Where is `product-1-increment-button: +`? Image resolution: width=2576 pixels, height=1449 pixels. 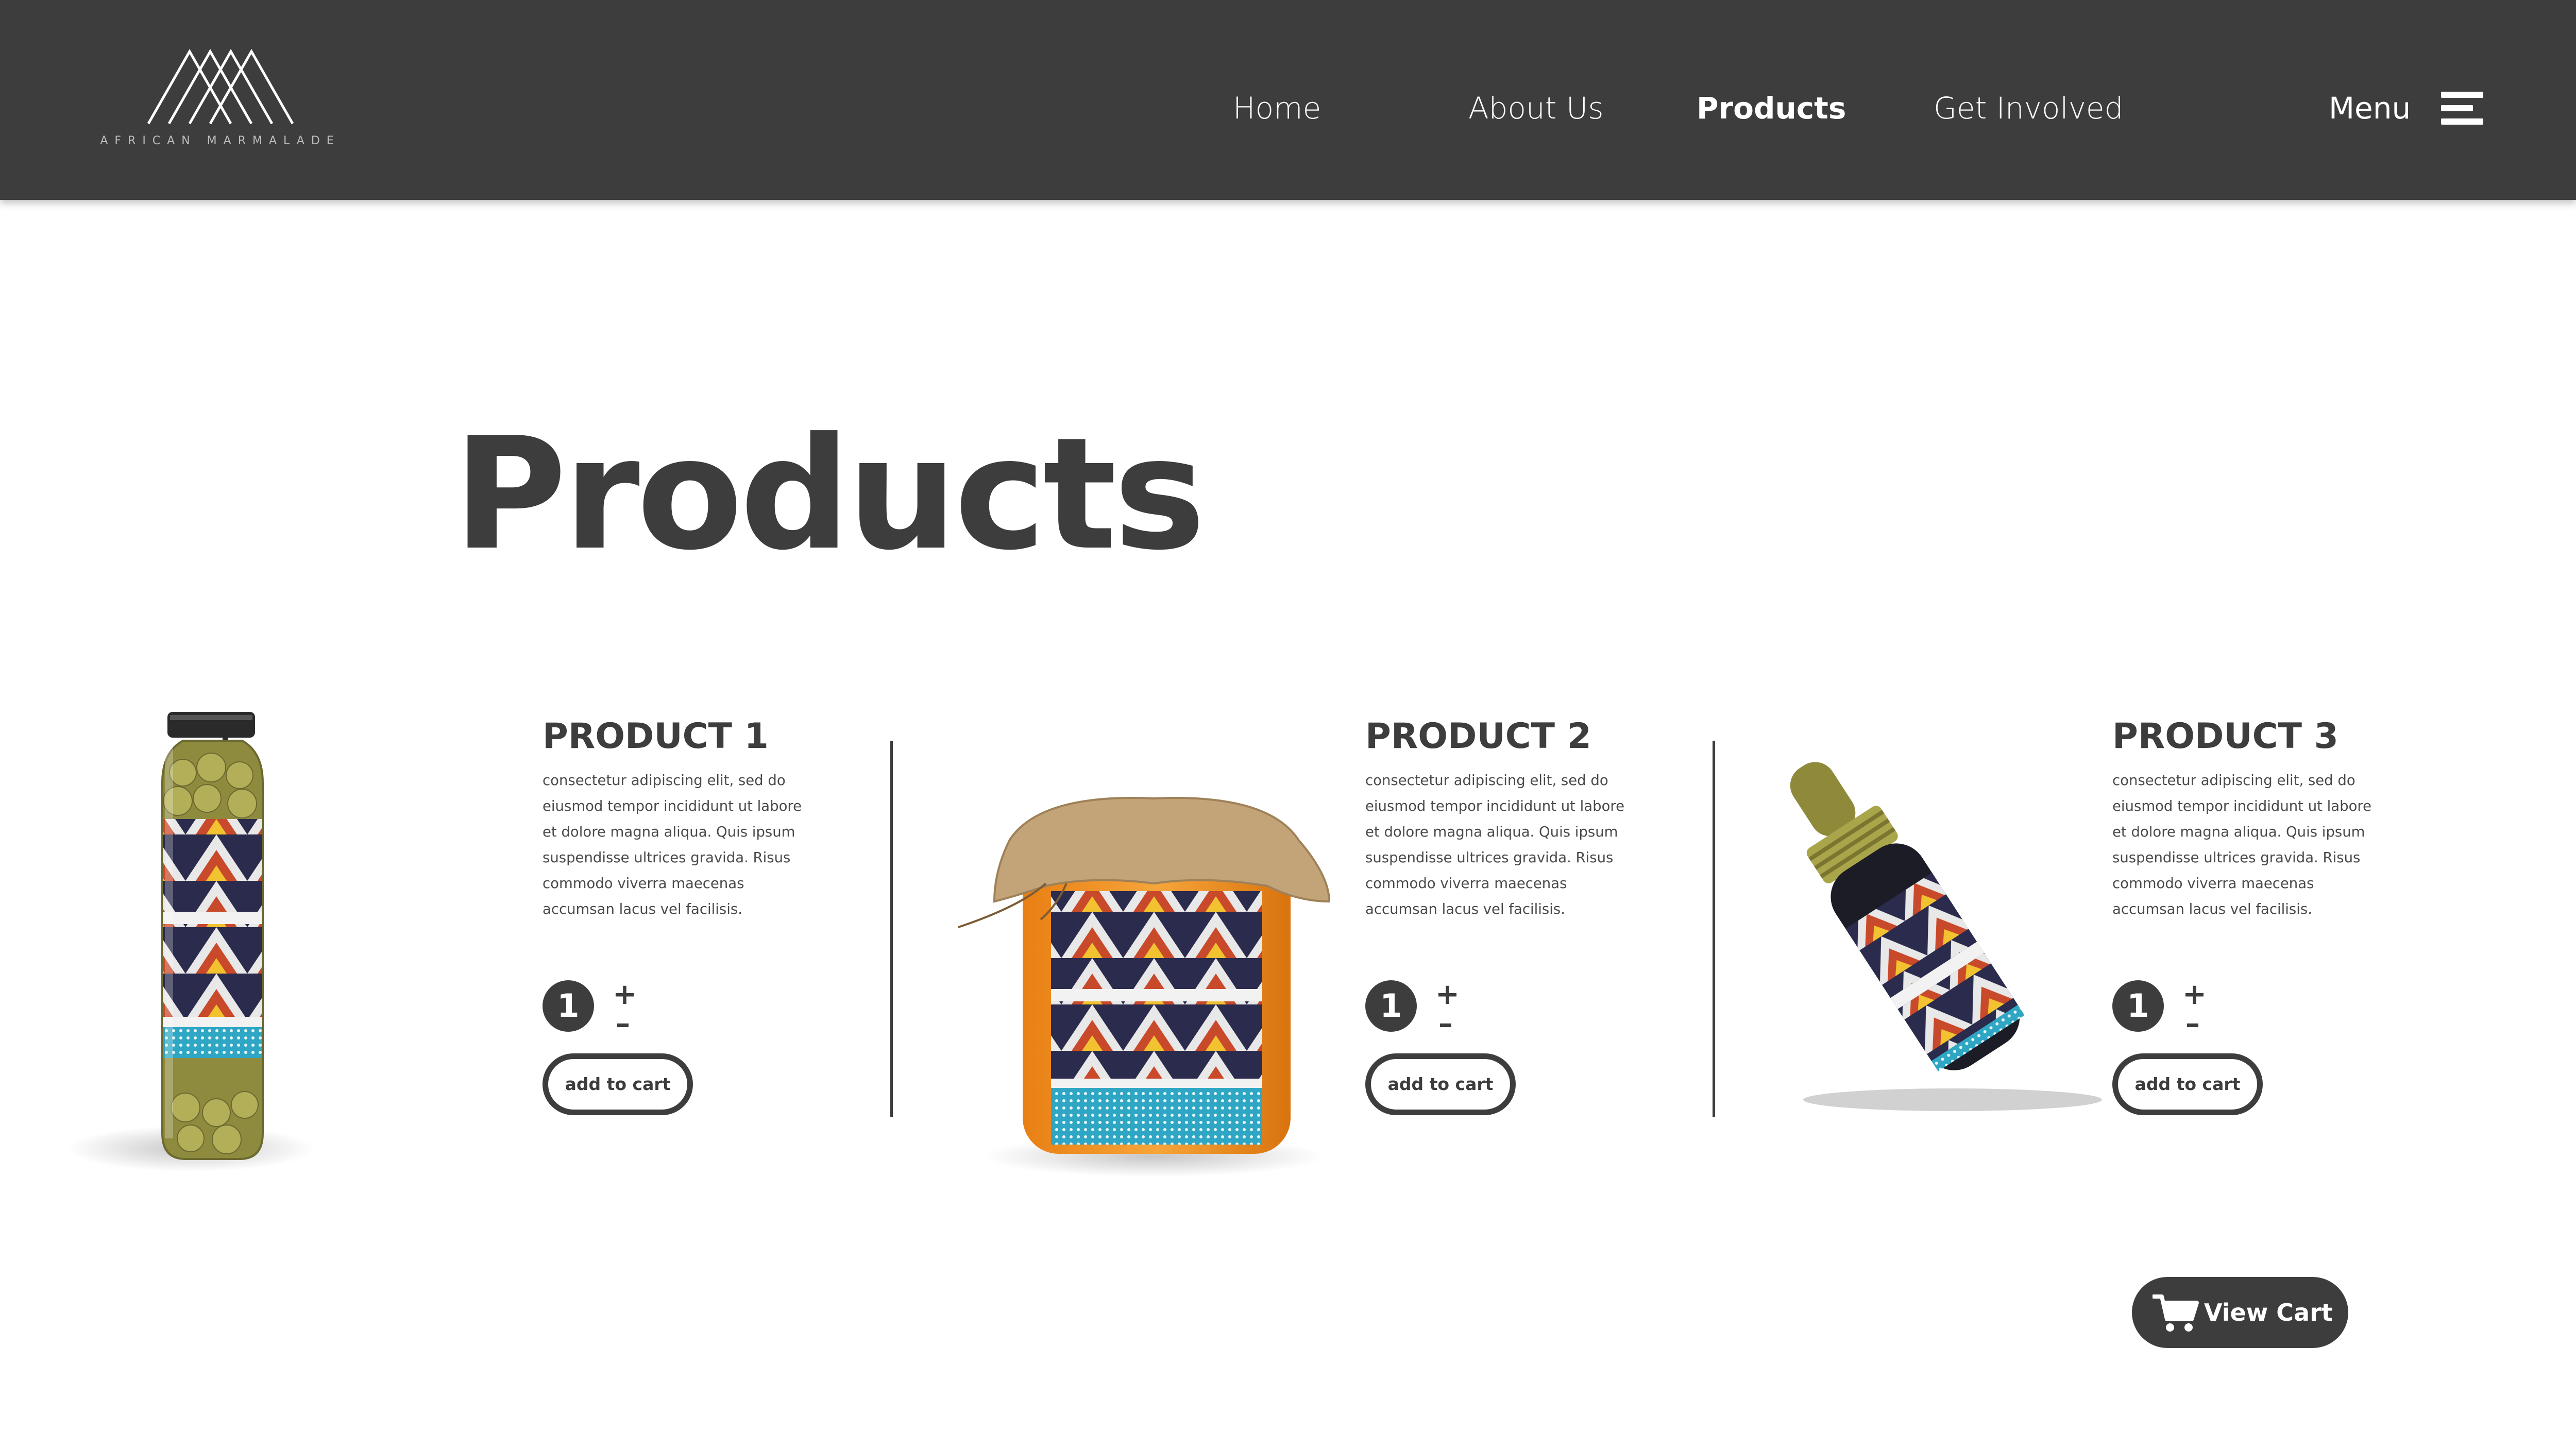 product-1-increment-button: + is located at coordinates (625, 995).